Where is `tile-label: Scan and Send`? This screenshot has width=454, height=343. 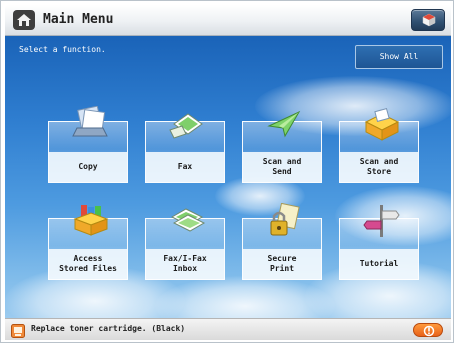
tile-label: Scan and Send is located at coordinates (282, 167).